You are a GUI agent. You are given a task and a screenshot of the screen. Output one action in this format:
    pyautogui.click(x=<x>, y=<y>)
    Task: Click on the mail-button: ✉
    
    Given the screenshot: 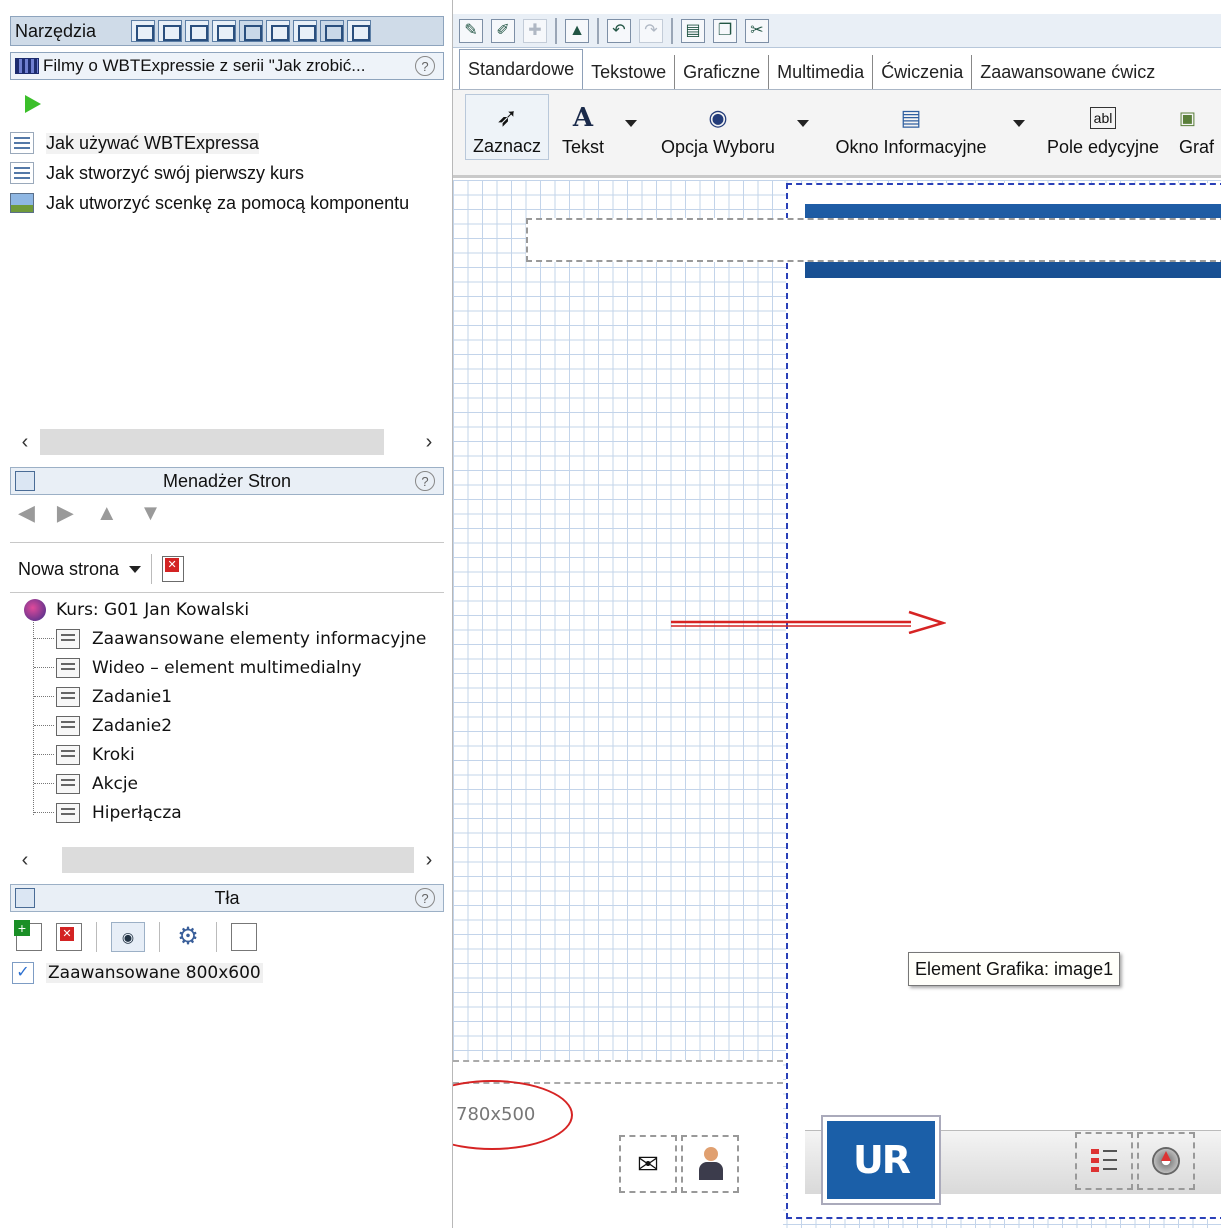 What is the action you would take?
    pyautogui.click(x=648, y=1164)
    